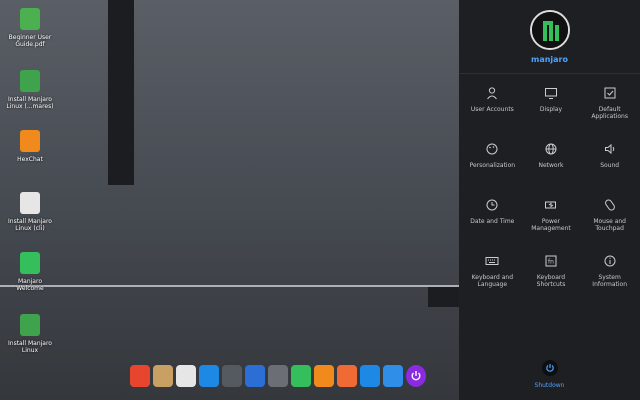 Image resolution: width=640 pixels, height=400 pixels. Describe the element at coordinates (443, 297) in the screenshot. I see `wallpaper-block` at that location.